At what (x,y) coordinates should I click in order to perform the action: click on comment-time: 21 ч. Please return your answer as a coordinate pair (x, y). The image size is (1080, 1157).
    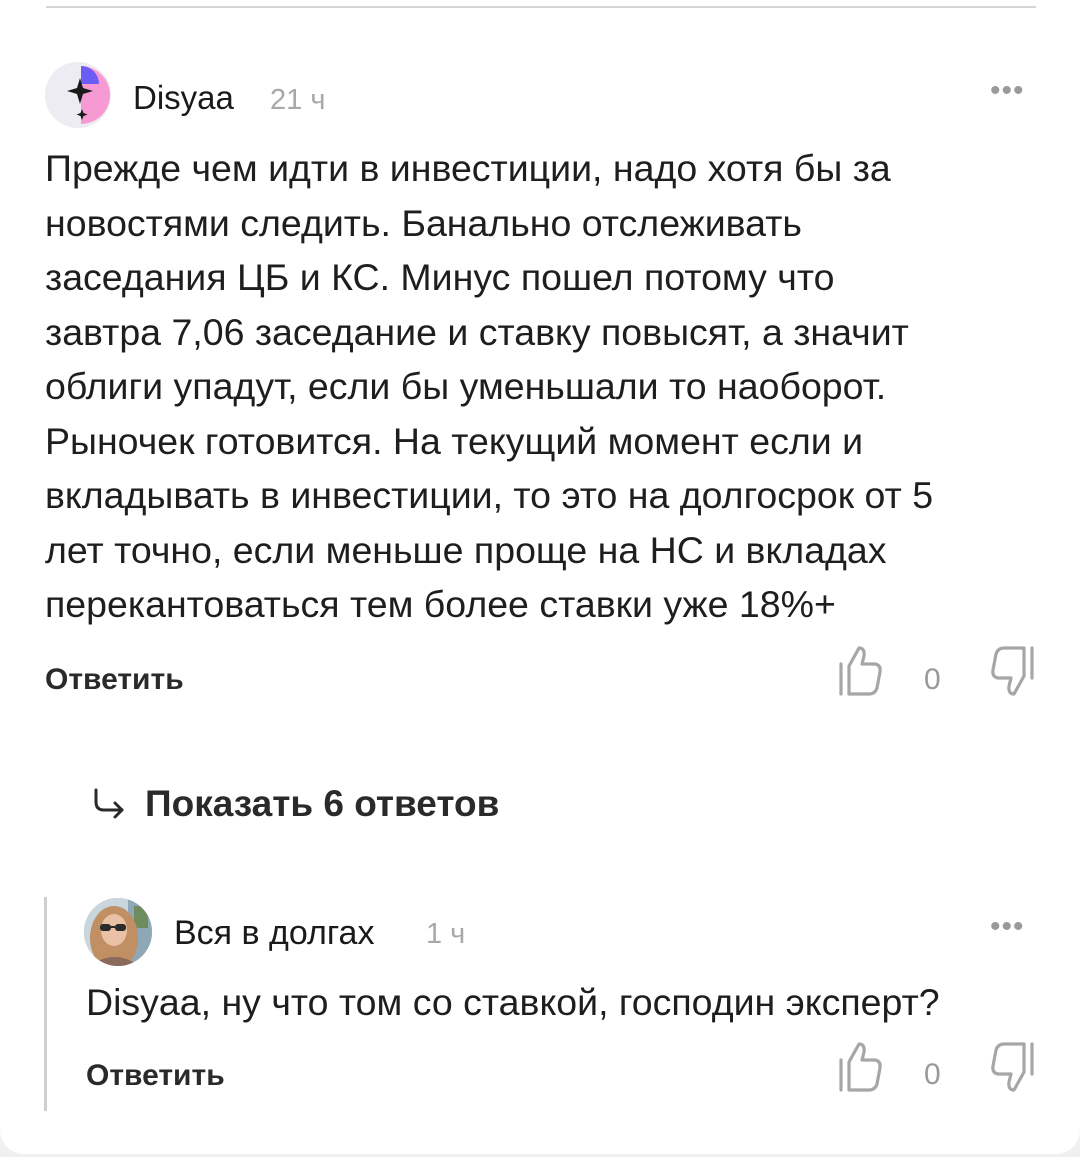
    Looking at the image, I should click on (298, 100).